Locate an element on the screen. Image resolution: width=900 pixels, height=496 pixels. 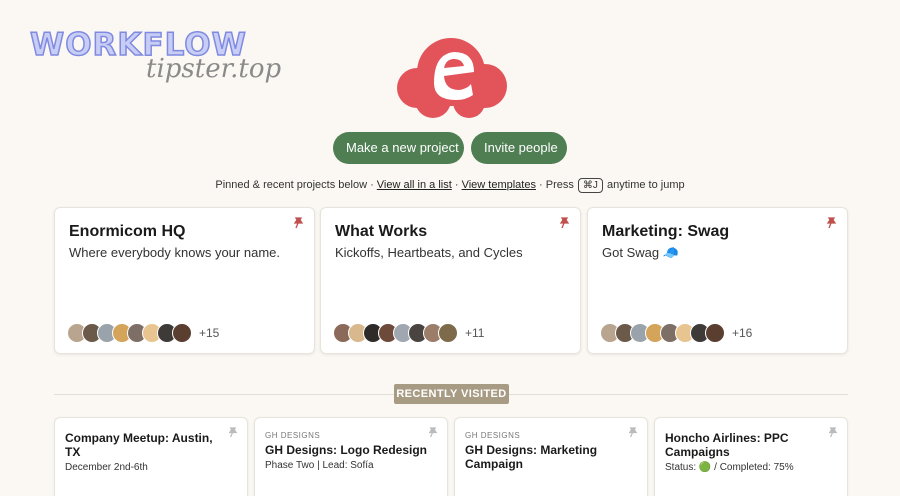
info-suffix: anytime to jump is located at coordinates (644, 185).